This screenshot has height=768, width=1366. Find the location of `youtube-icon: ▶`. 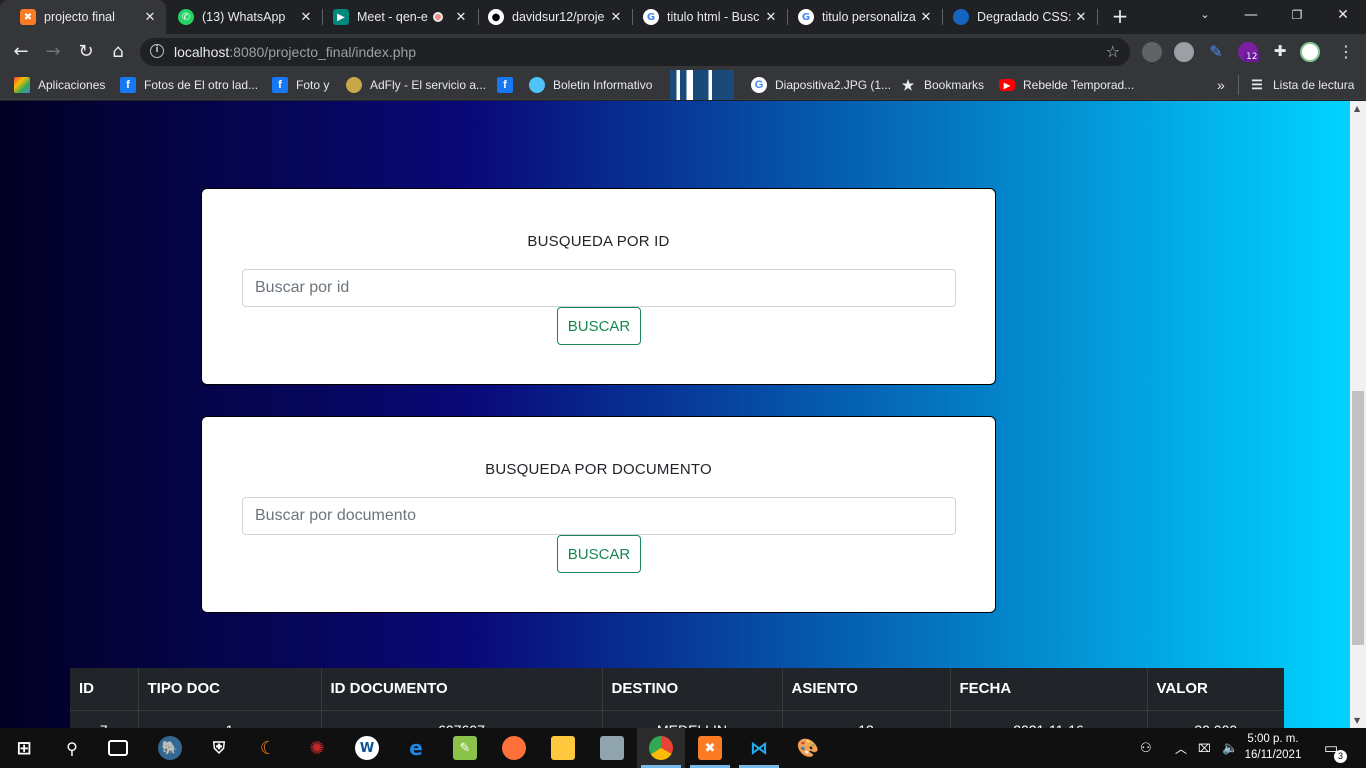

youtube-icon: ▶ is located at coordinates (1007, 85).